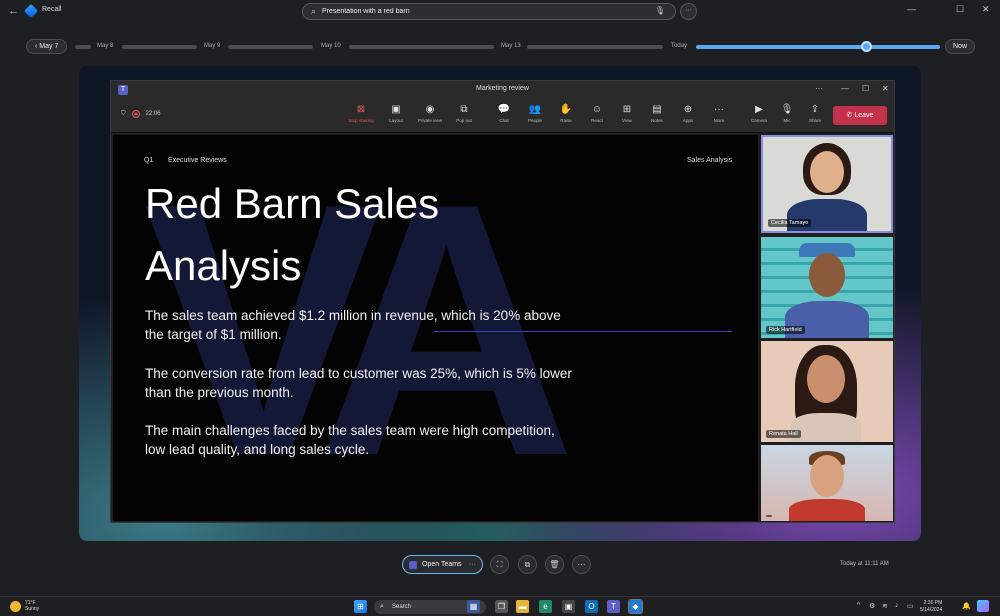 The height and width of the screenshot is (616, 1000). I want to click on copy-icon: ⧉, so click(527, 564).